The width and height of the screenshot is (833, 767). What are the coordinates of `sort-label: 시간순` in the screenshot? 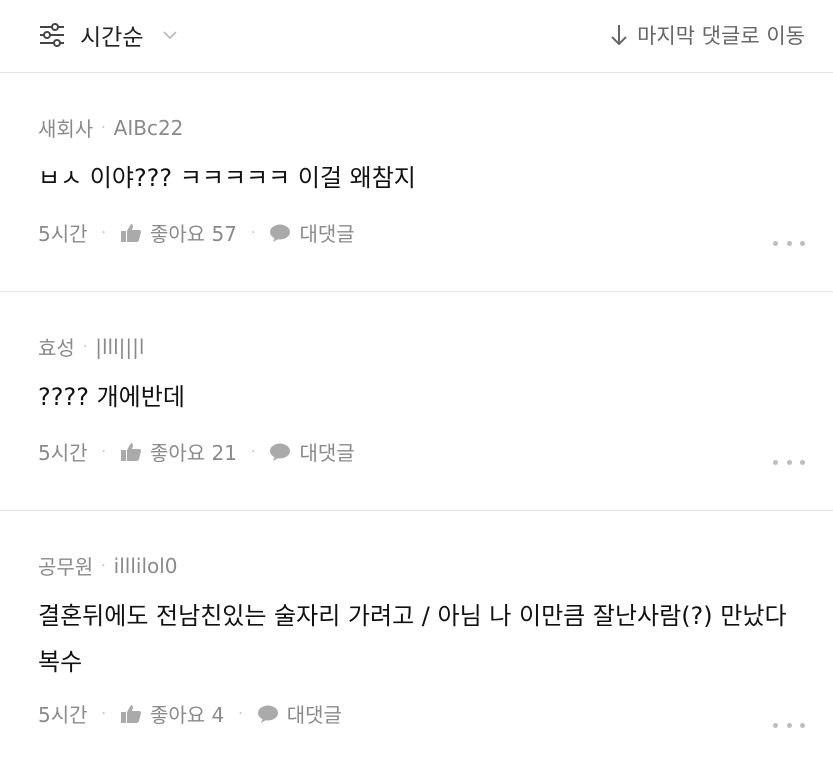 It's located at (112, 38).